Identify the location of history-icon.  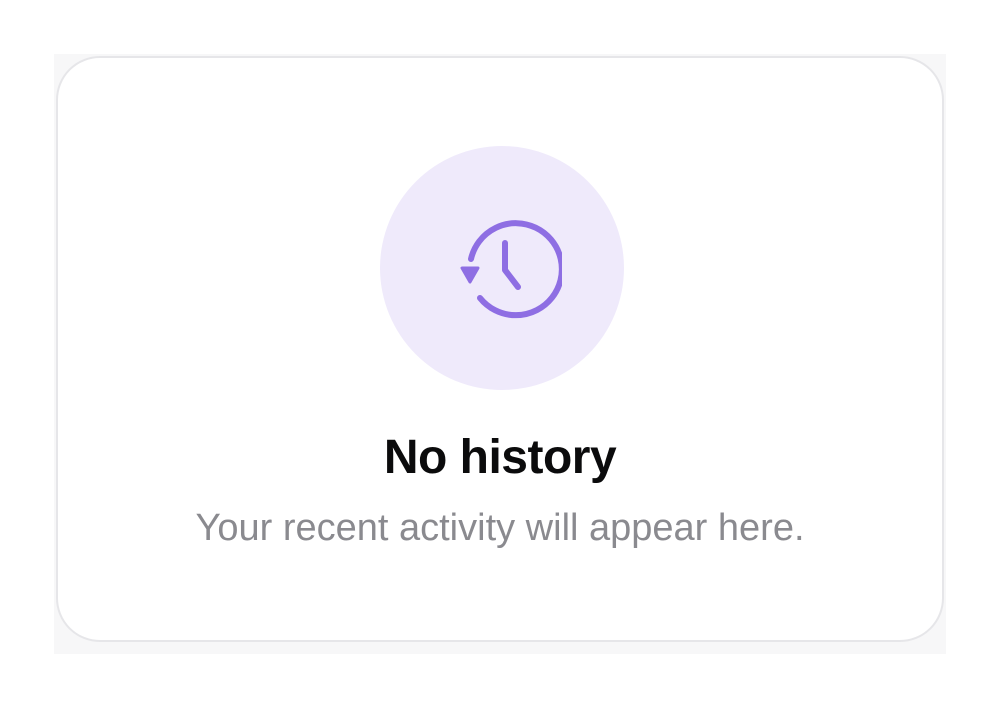
(511, 269).